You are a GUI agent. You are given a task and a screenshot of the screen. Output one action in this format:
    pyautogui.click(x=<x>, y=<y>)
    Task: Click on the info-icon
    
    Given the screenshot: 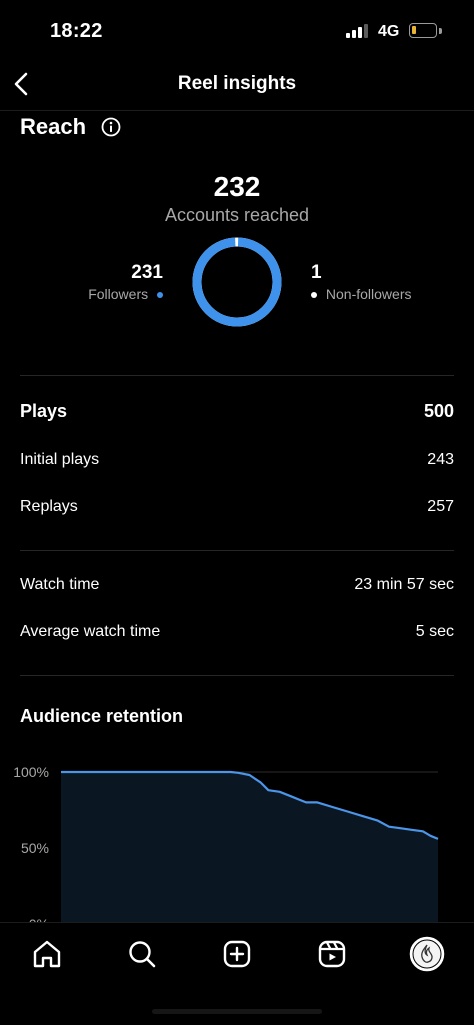 What is the action you would take?
    pyautogui.click(x=111, y=127)
    